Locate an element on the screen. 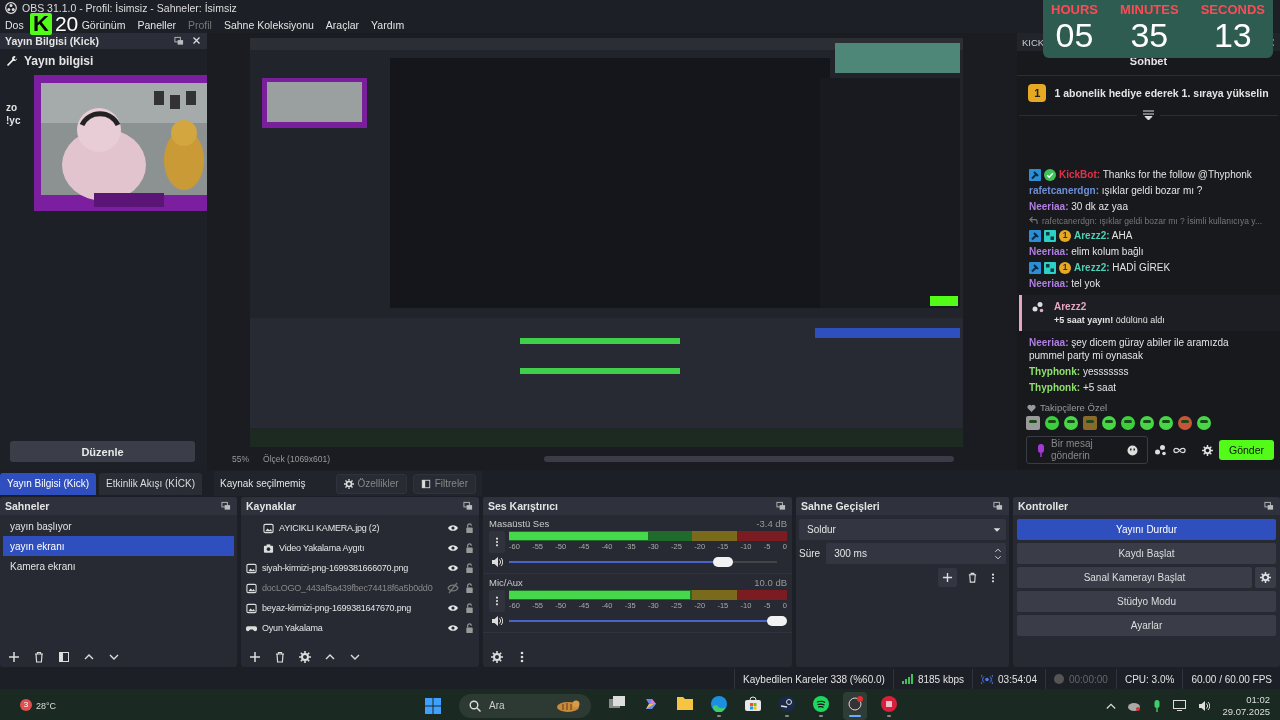 The width and height of the screenshot is (1280, 720). eye-hidden-icon is located at coordinates (453, 588).